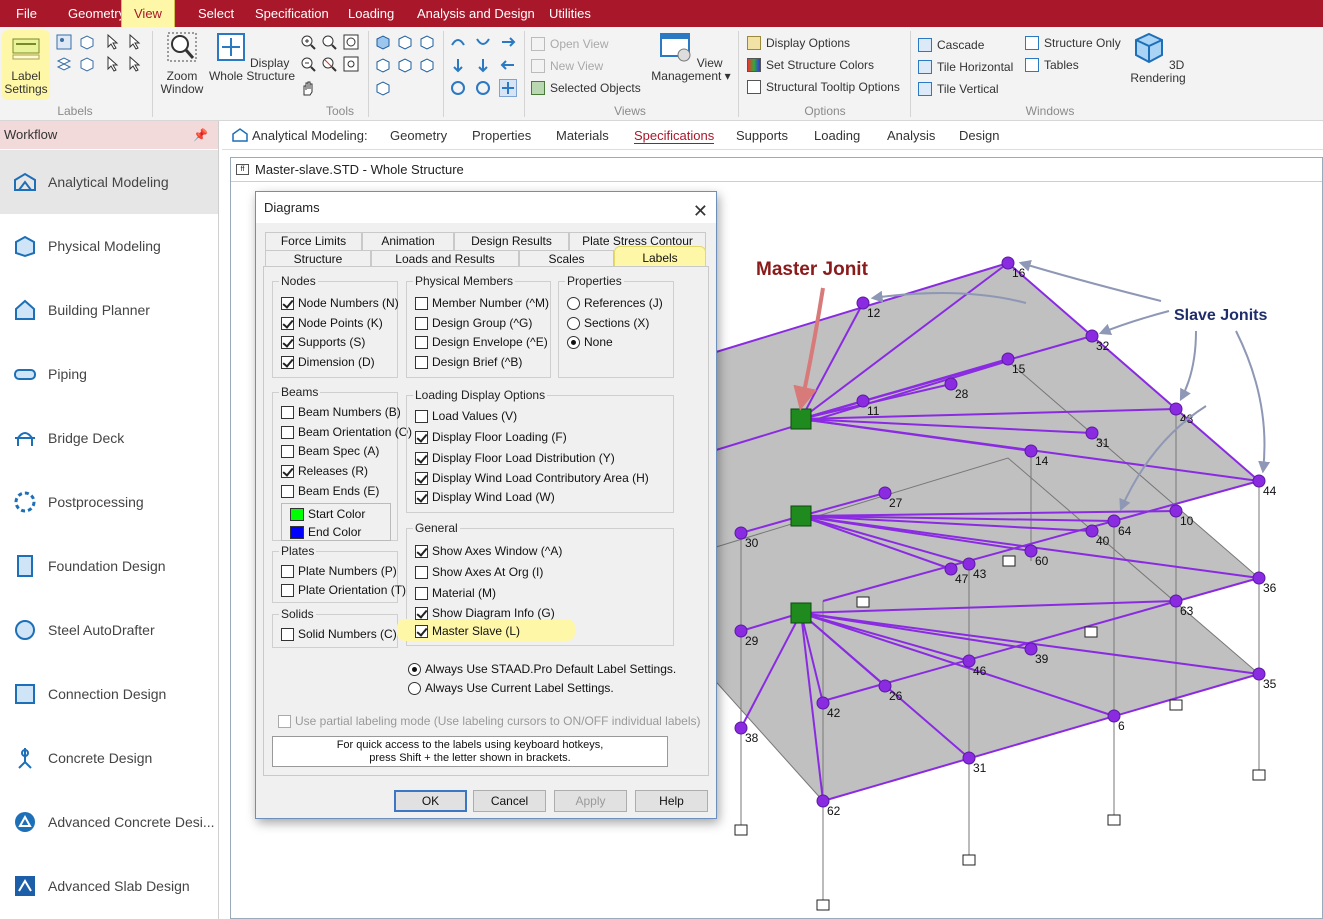  I want to click on solid-numbers-checkbox: Solid Numbers (C), so click(339, 635).